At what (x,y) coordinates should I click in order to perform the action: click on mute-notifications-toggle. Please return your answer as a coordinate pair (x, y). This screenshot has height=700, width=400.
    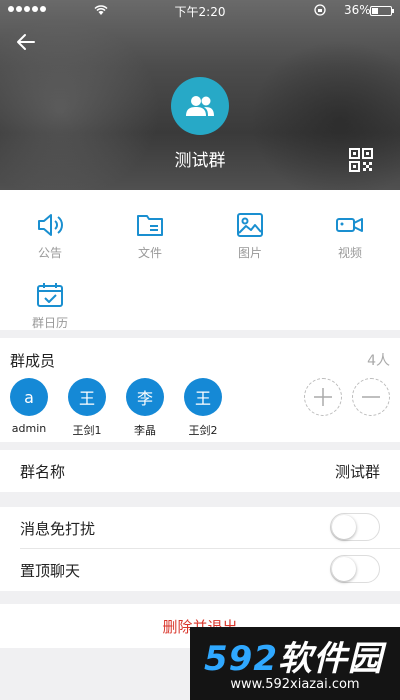
    Looking at the image, I should click on (355, 527).